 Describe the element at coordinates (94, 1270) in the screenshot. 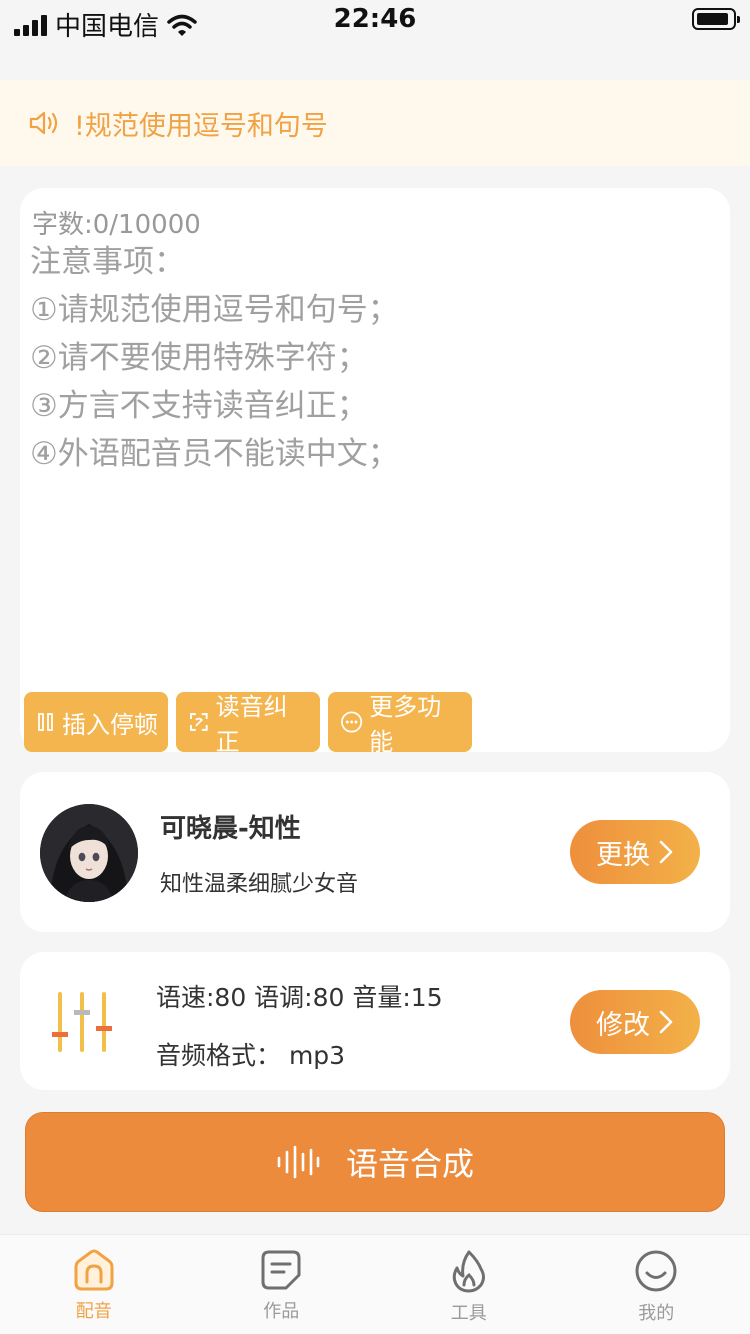

I see `home-icon` at that location.